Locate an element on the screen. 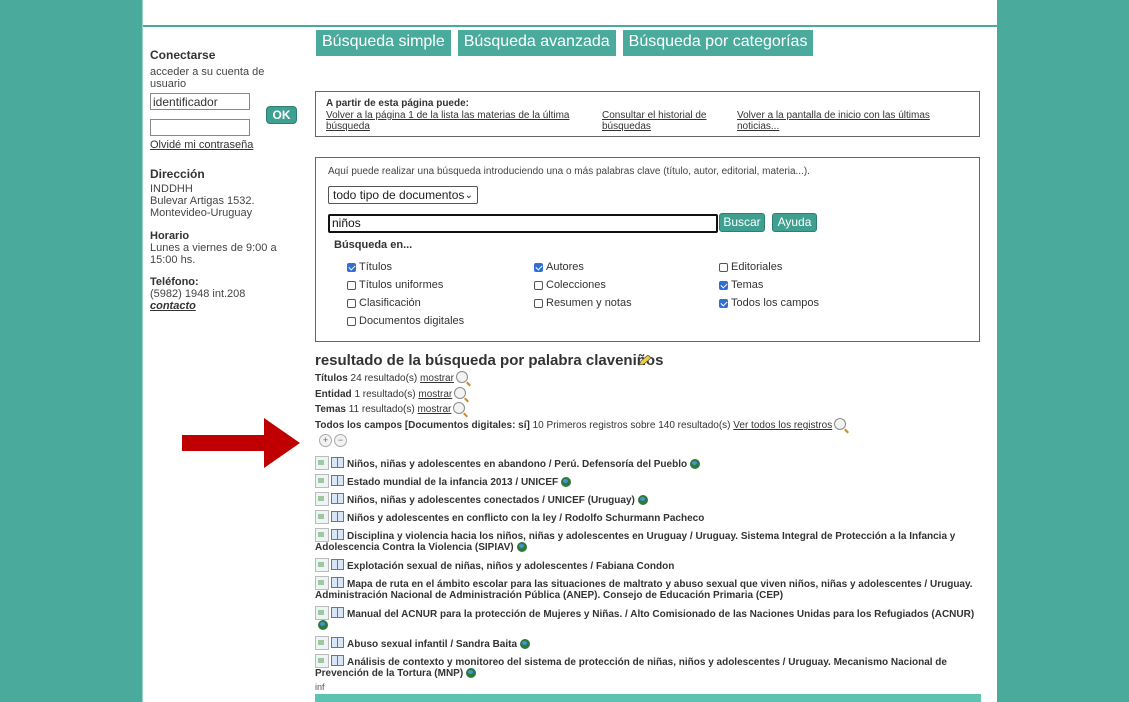 This screenshot has height=702, width=1129. broken-image-alt-text: inf is located at coordinates (320, 687).